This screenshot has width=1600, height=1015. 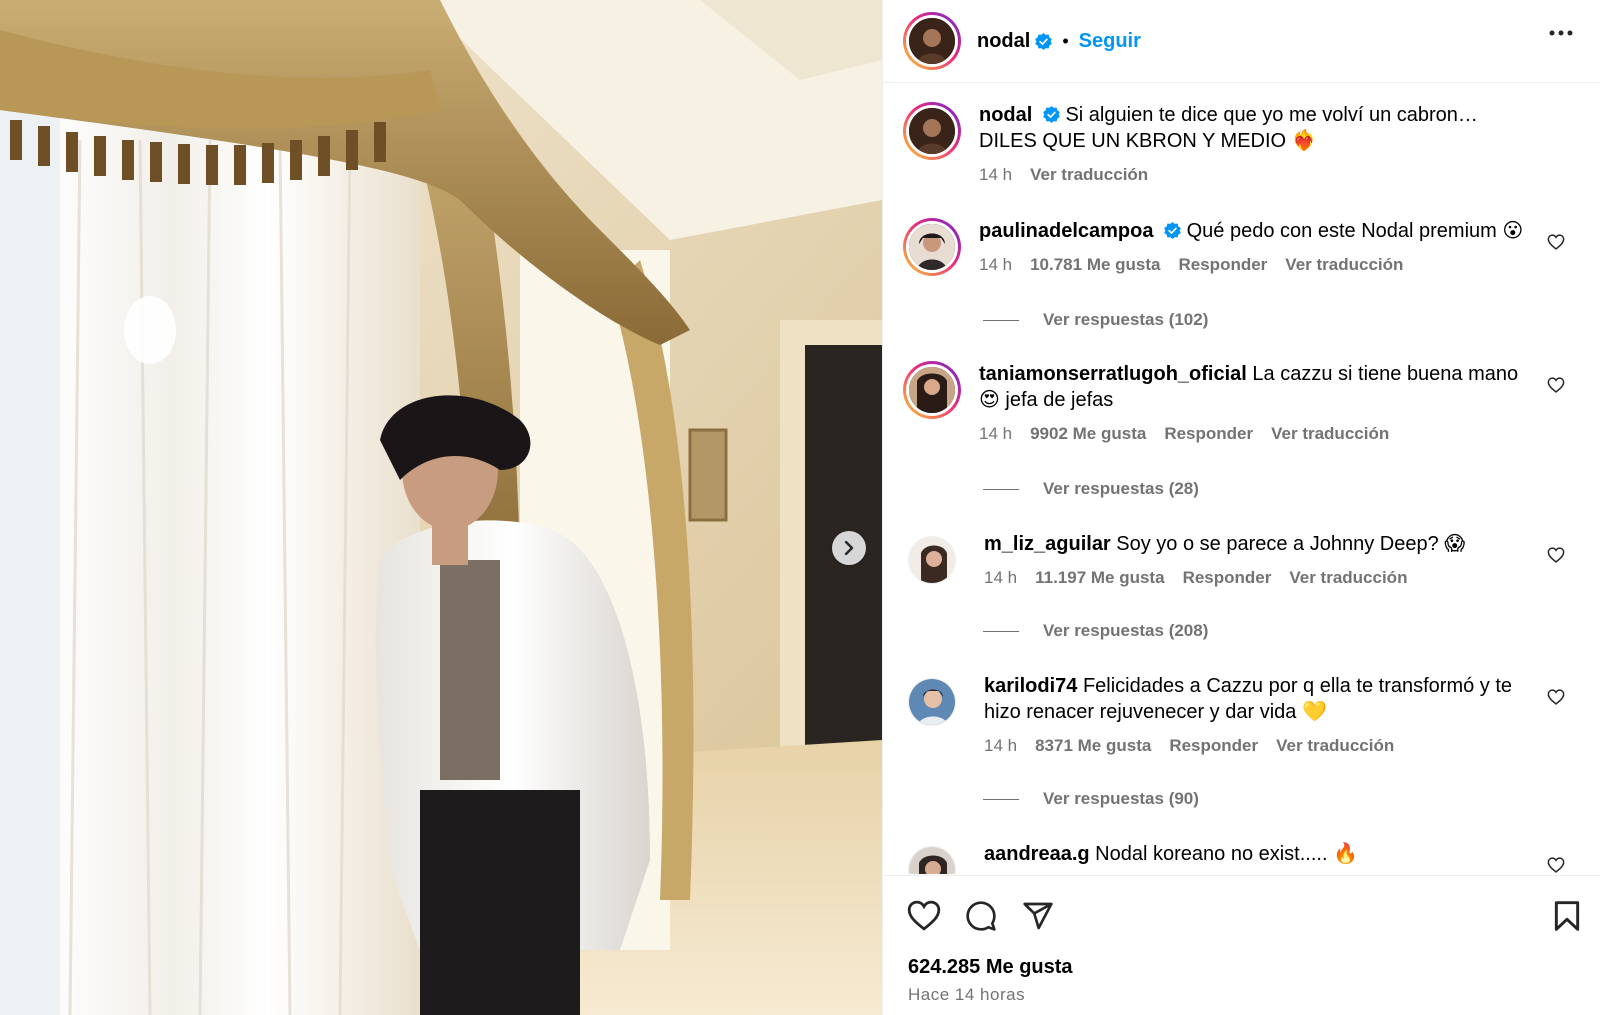 I want to click on post-actions: 624.285 Me gusta Hace 14 horas, so click(x=1241, y=945).